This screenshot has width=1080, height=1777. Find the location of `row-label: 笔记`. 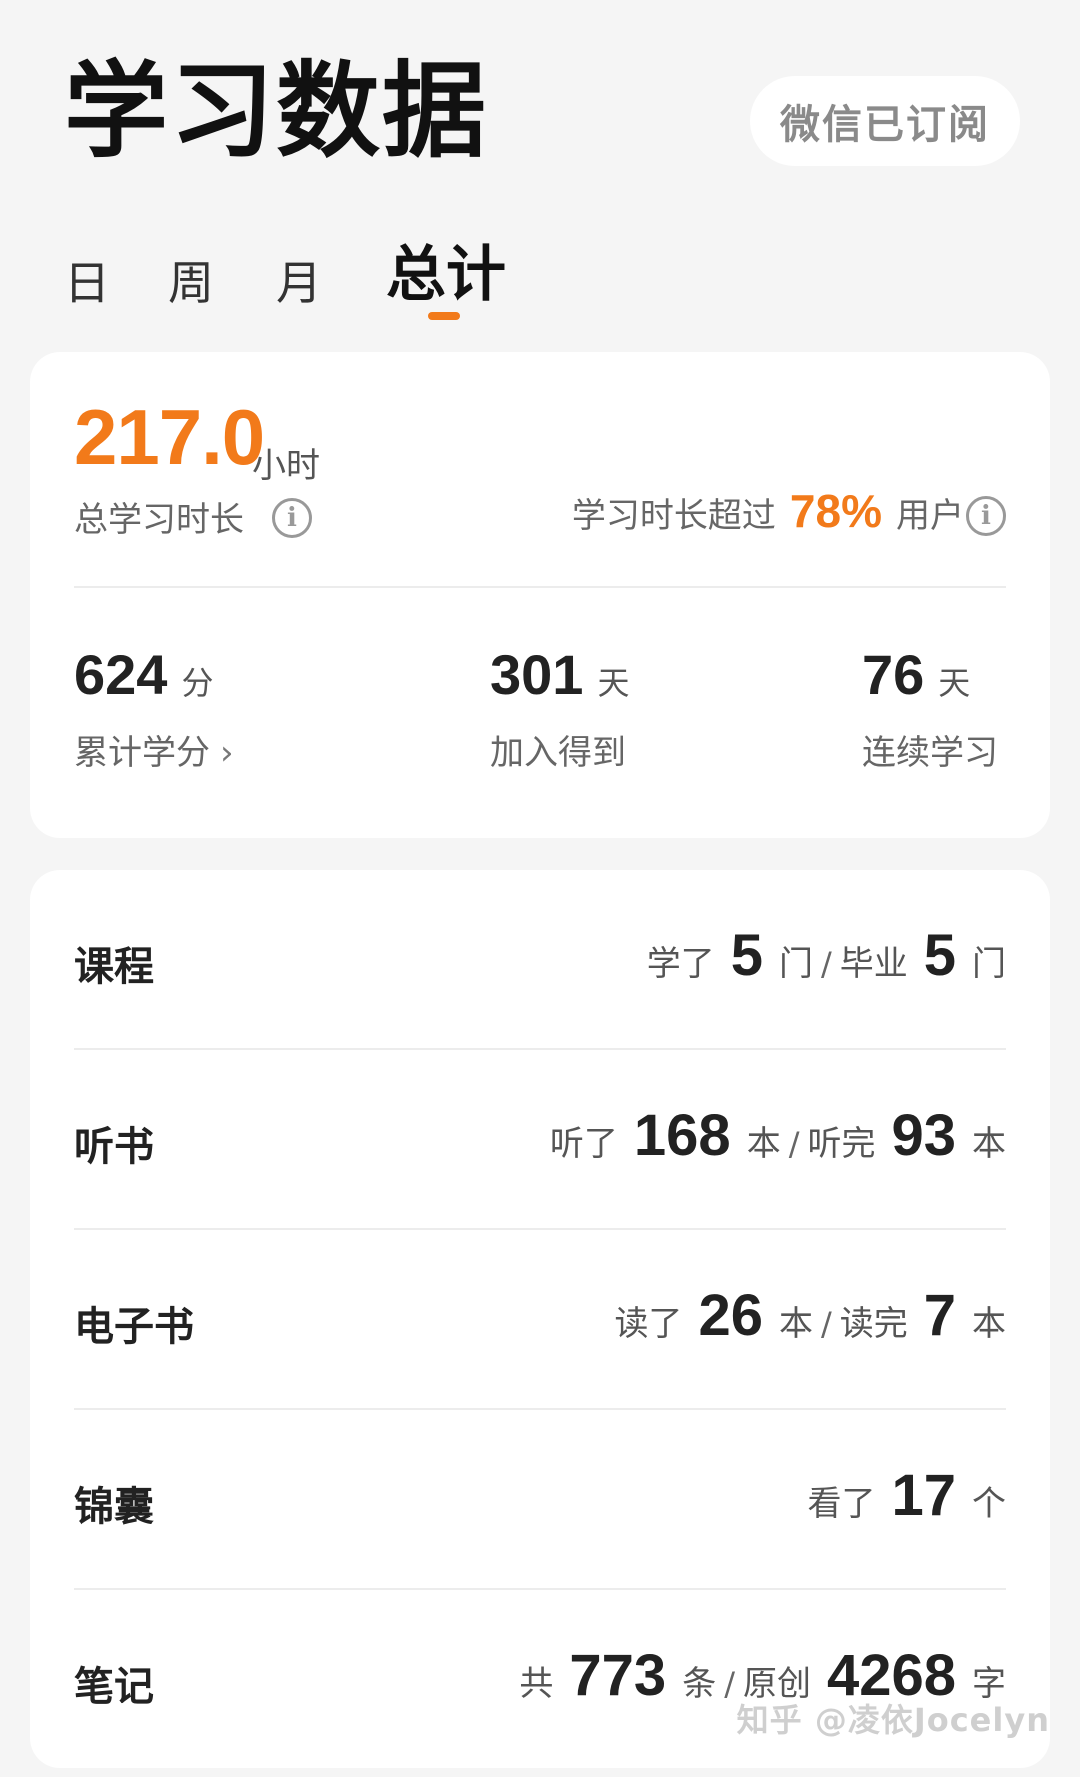

row-label: 笔记 is located at coordinates (114, 1687).